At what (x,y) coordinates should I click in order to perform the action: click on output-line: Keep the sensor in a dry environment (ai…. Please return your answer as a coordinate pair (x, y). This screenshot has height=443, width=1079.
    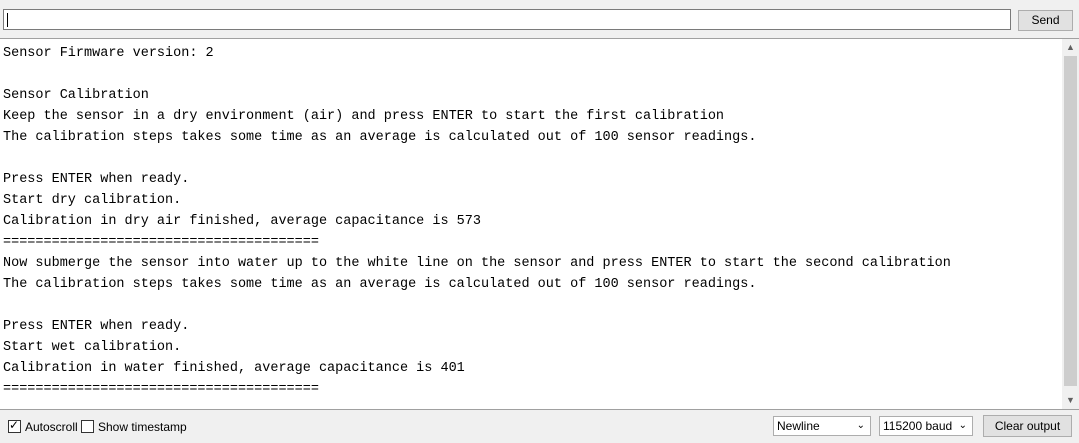
    Looking at the image, I should click on (364, 116).